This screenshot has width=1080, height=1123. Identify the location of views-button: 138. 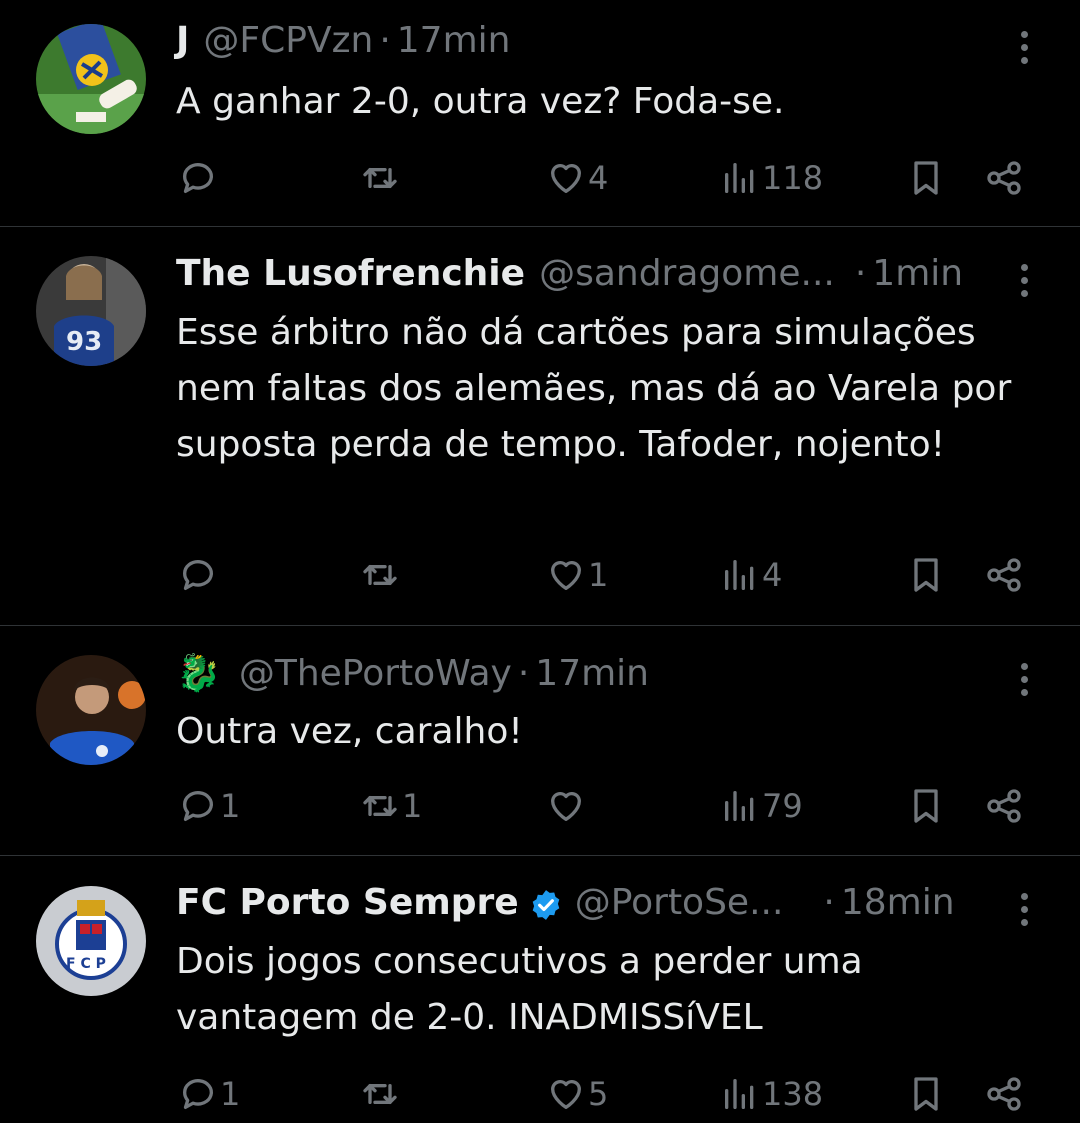
(771, 1094).